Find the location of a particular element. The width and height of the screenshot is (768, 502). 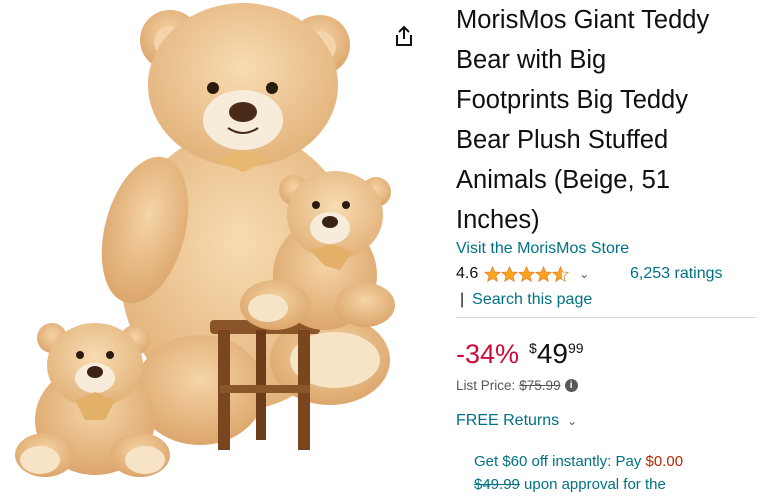

list-price-value: $75.99 is located at coordinates (540, 385).